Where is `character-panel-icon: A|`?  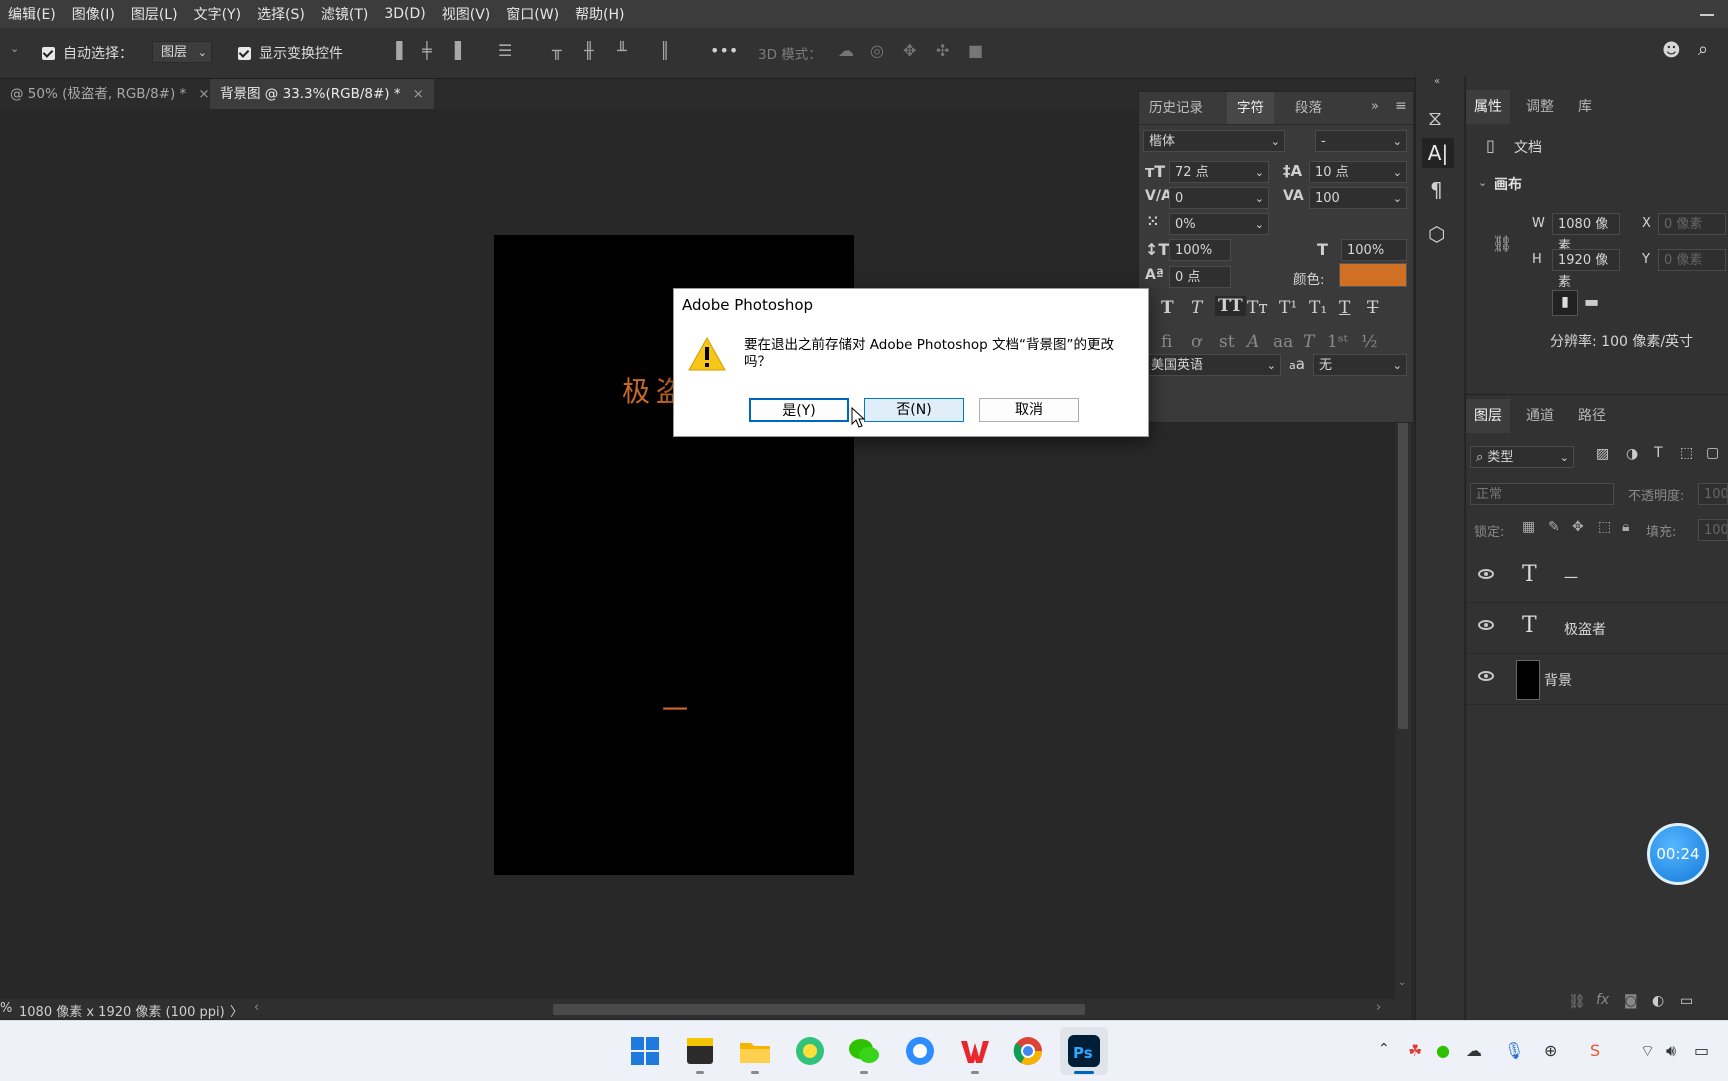 character-panel-icon: A| is located at coordinates (1438, 153).